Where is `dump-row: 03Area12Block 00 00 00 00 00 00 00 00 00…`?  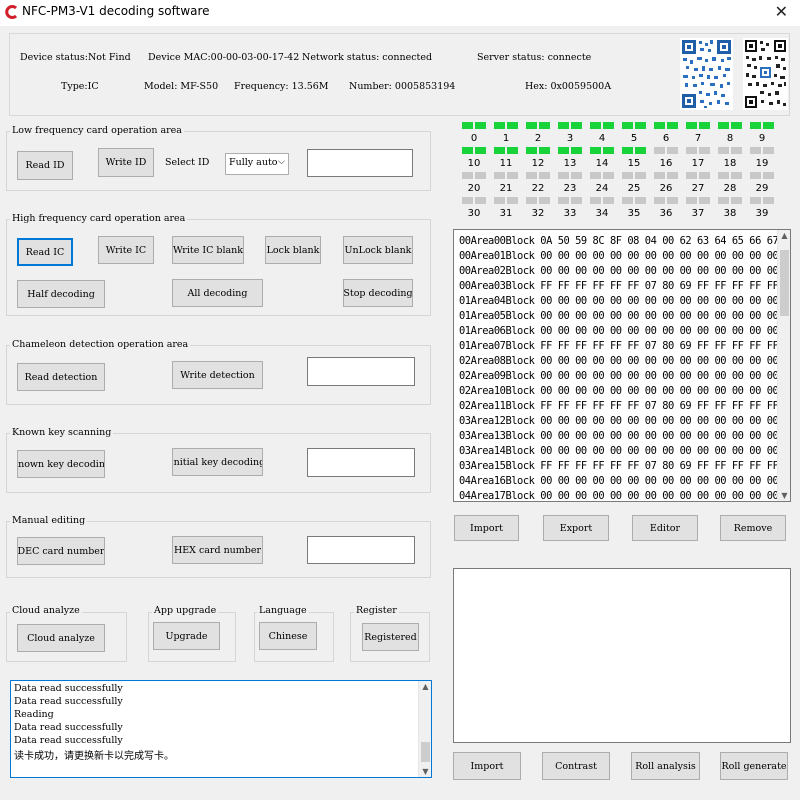 dump-row: 03Area12Block 00 00 00 00 00 00 00 00 00… is located at coordinates (624, 421).